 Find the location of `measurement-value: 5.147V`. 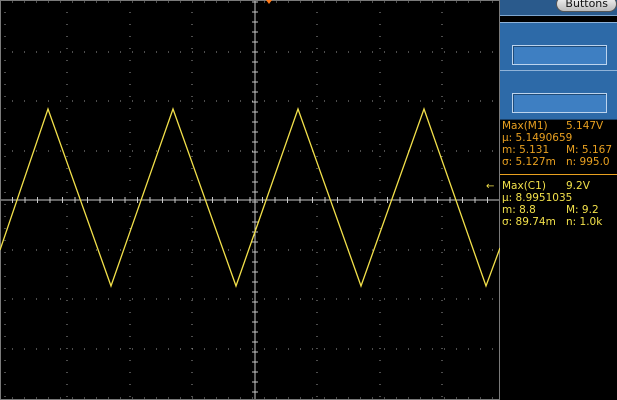

measurement-value: 5.147V is located at coordinates (585, 126).